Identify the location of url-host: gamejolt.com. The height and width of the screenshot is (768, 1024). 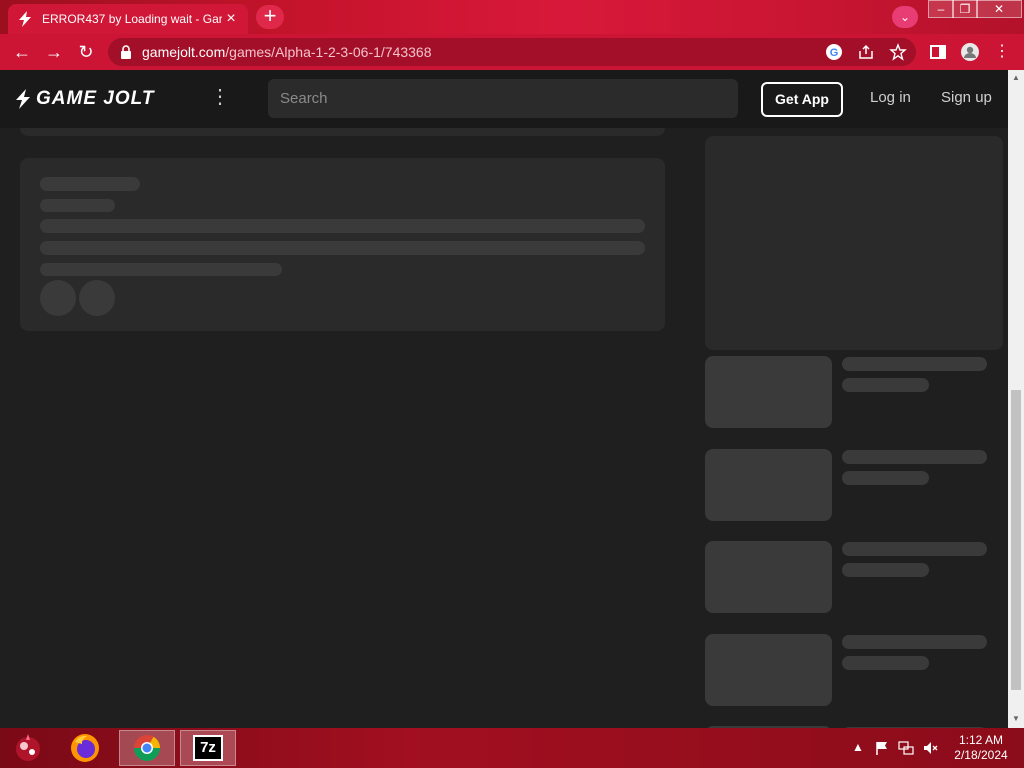
(184, 52).